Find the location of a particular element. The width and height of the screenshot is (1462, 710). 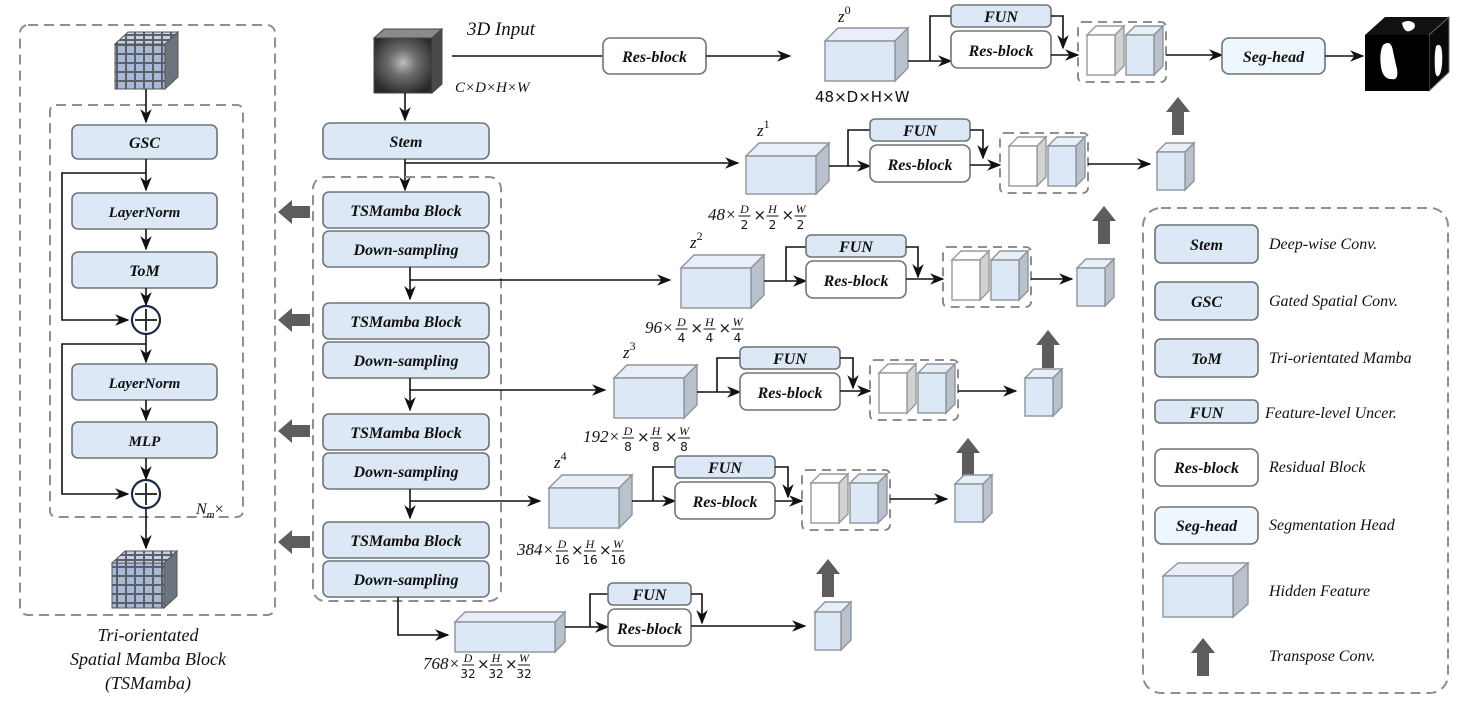

expand-arrows is located at coordinates (294, 377).